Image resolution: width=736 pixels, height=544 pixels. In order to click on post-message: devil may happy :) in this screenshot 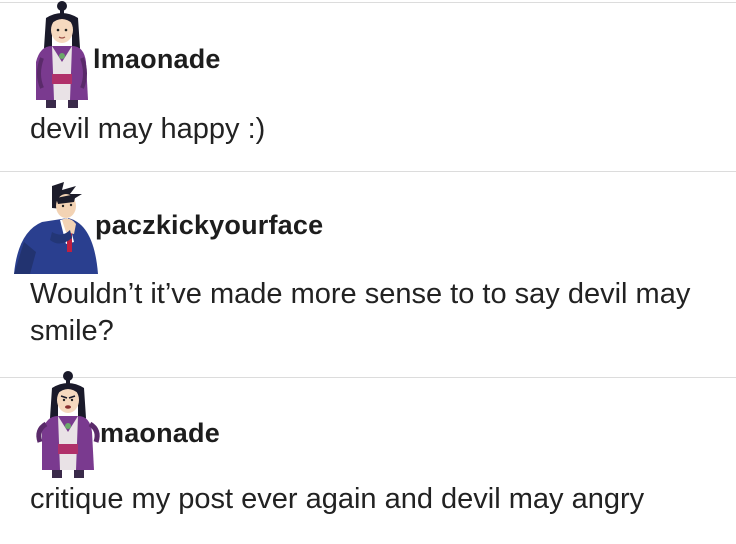, I will do `click(148, 129)`.